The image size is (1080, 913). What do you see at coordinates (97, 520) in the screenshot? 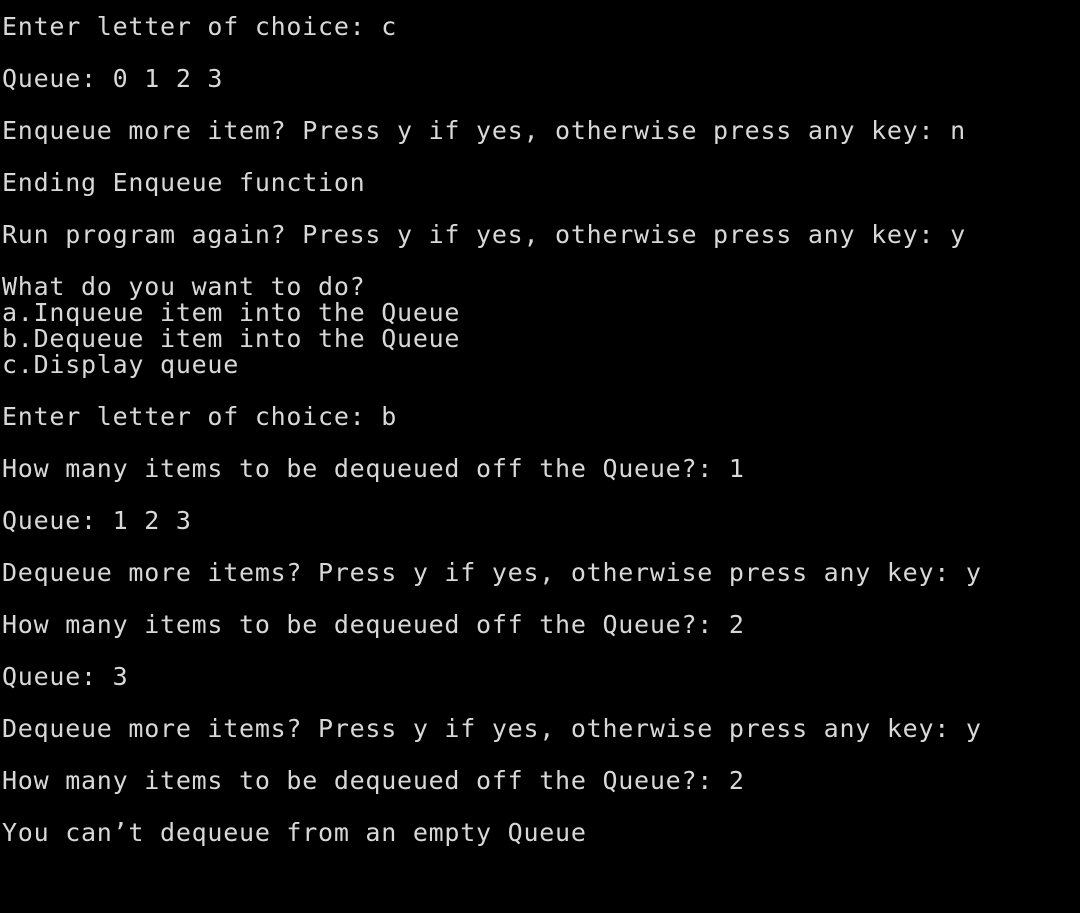
I see `console-line: Queue: 1 2 3` at bounding box center [97, 520].